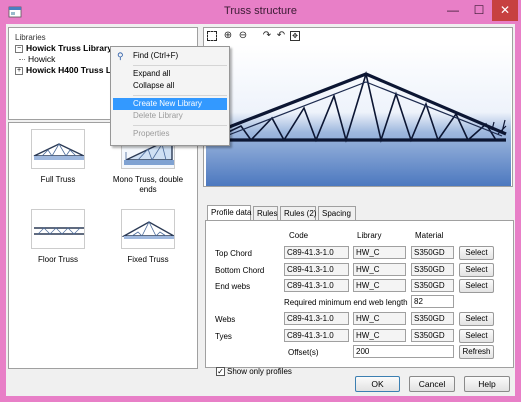 This screenshot has width=521, height=402. What do you see at coordinates (379, 318) in the screenshot?
I see `webs-library-field: HW_C` at bounding box center [379, 318].